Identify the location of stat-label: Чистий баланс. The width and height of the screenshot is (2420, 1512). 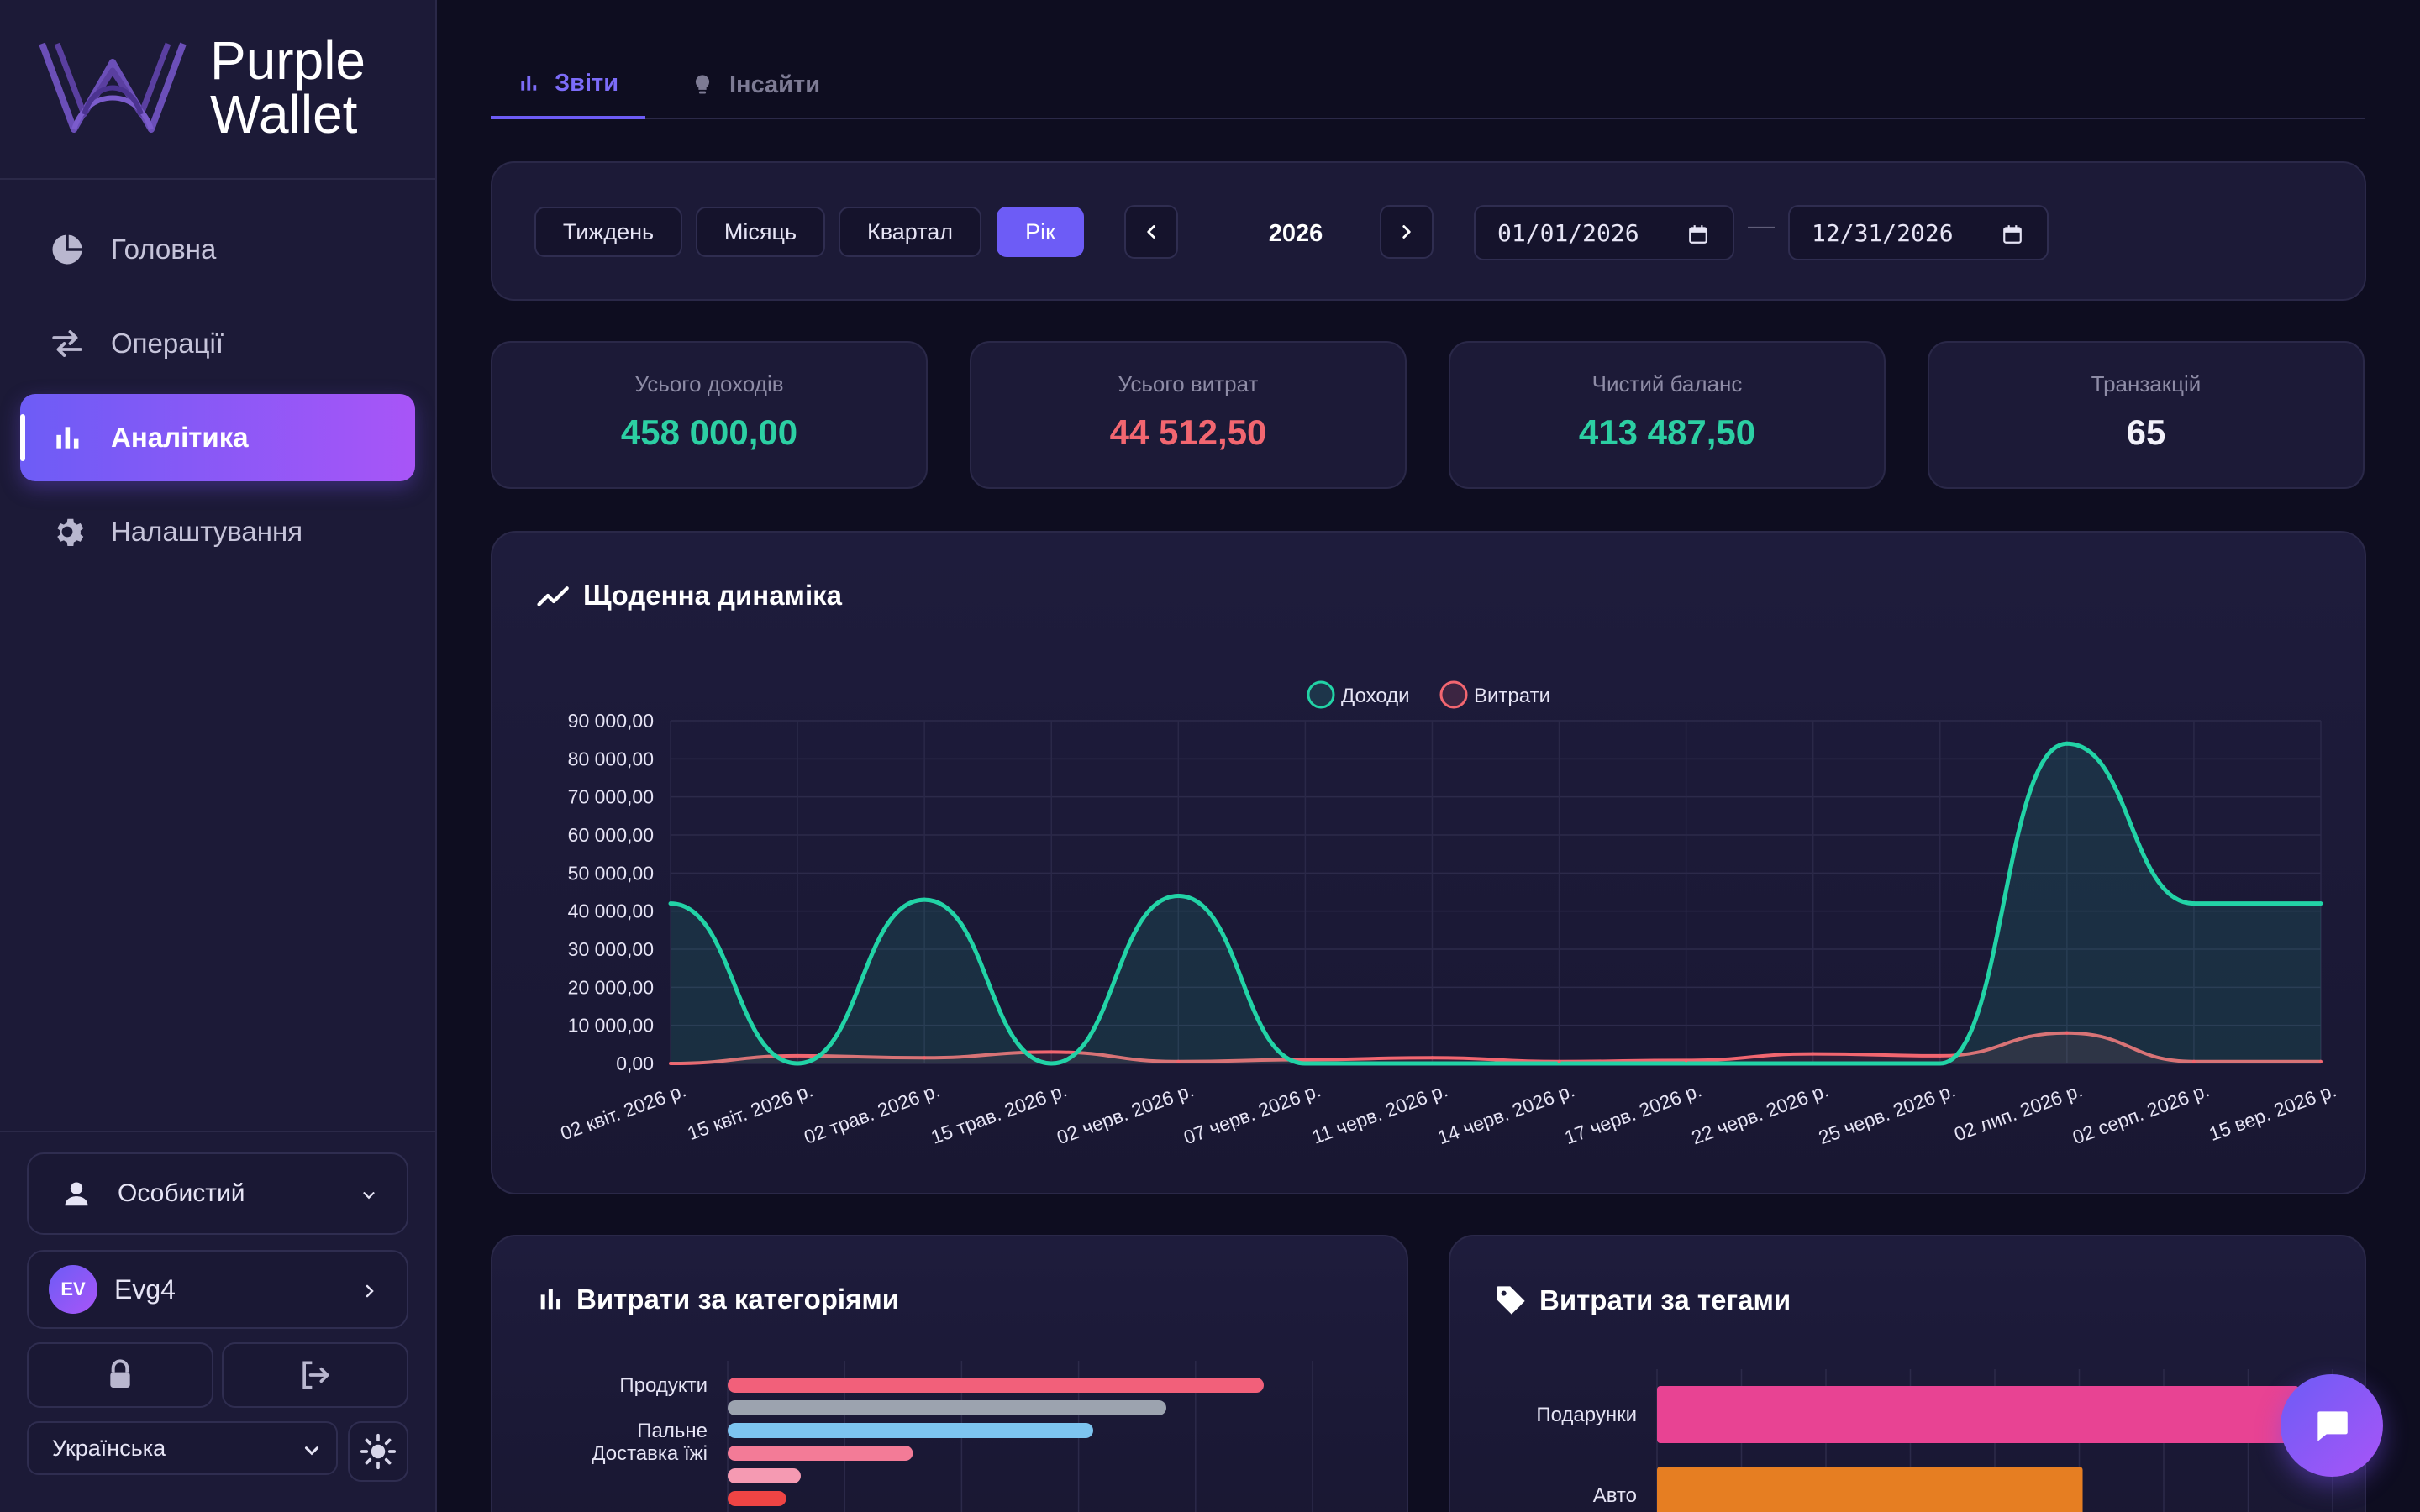
(1667, 383).